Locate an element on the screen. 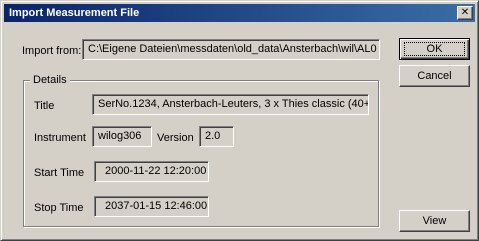 This screenshot has height=241, width=479. stop-time-field: 2037-01-15 12:46:00 is located at coordinates (151, 206).